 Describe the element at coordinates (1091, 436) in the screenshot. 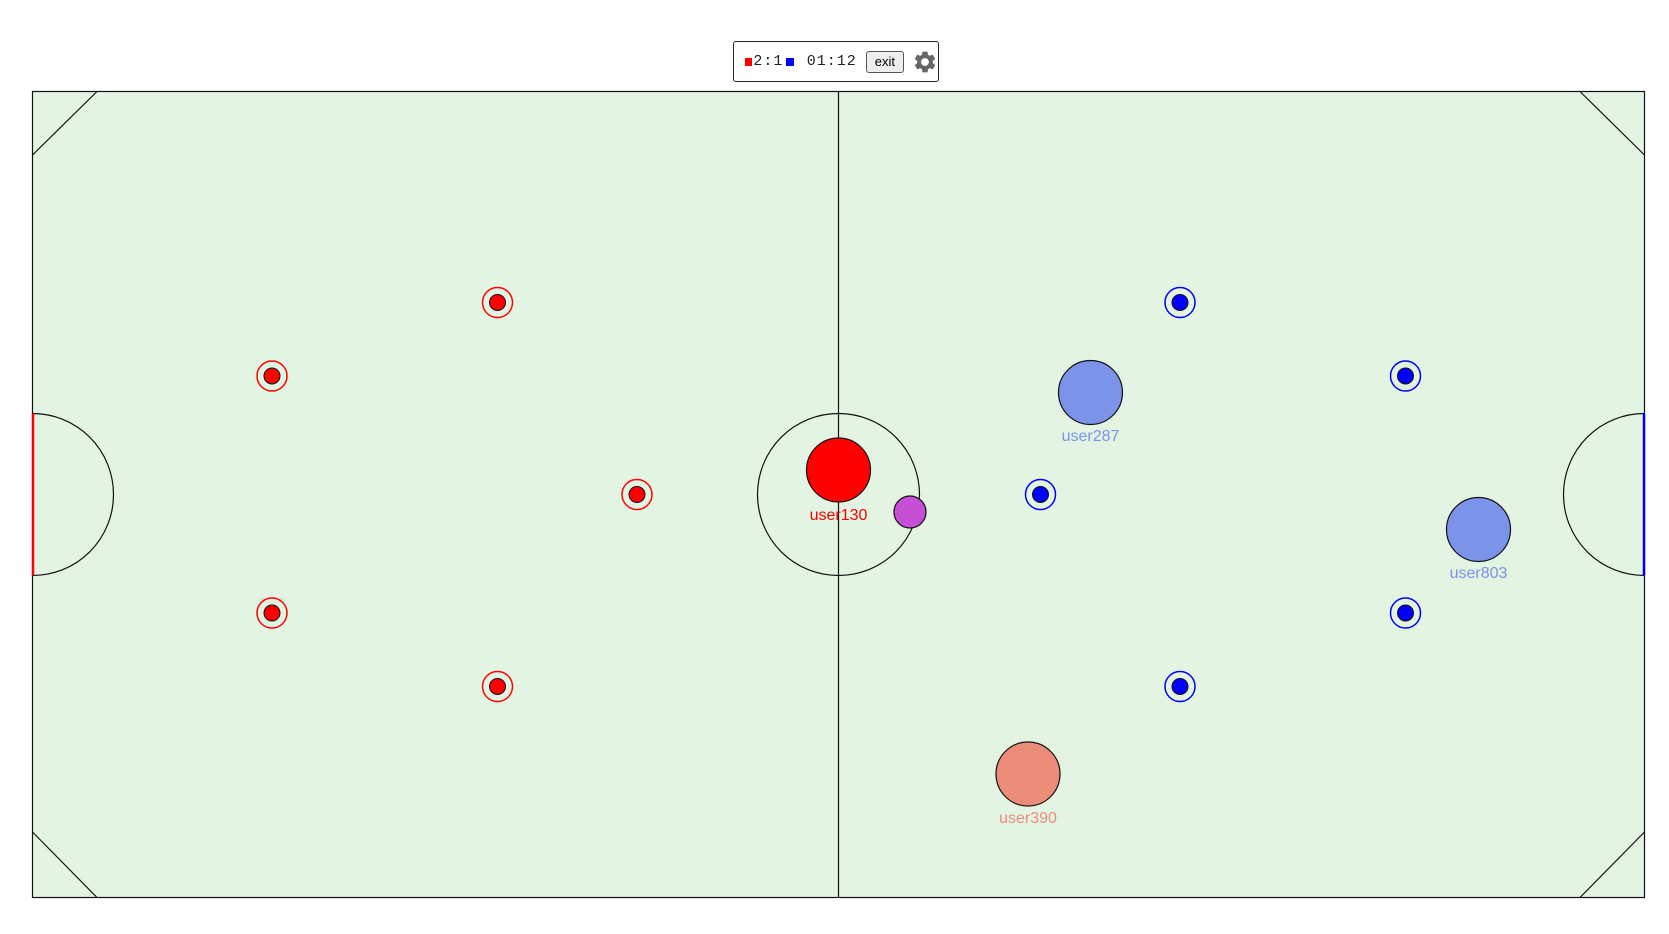

I see `player-name: user287` at that location.